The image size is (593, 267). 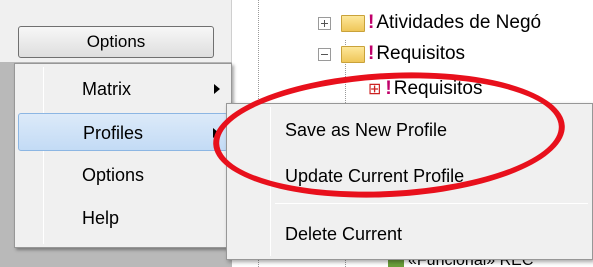 What do you see at coordinates (374, 176) in the screenshot?
I see `update-current-profile-item: Update Current Profile` at bounding box center [374, 176].